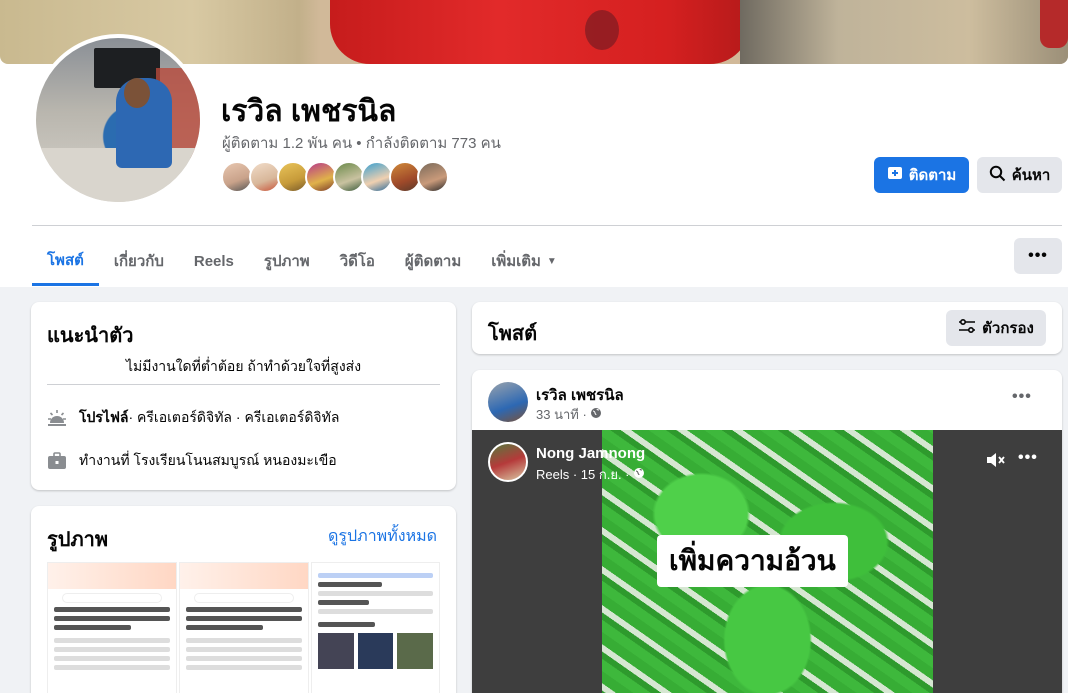 The image size is (1068, 693). I want to click on cover-logo, so click(602, 30).